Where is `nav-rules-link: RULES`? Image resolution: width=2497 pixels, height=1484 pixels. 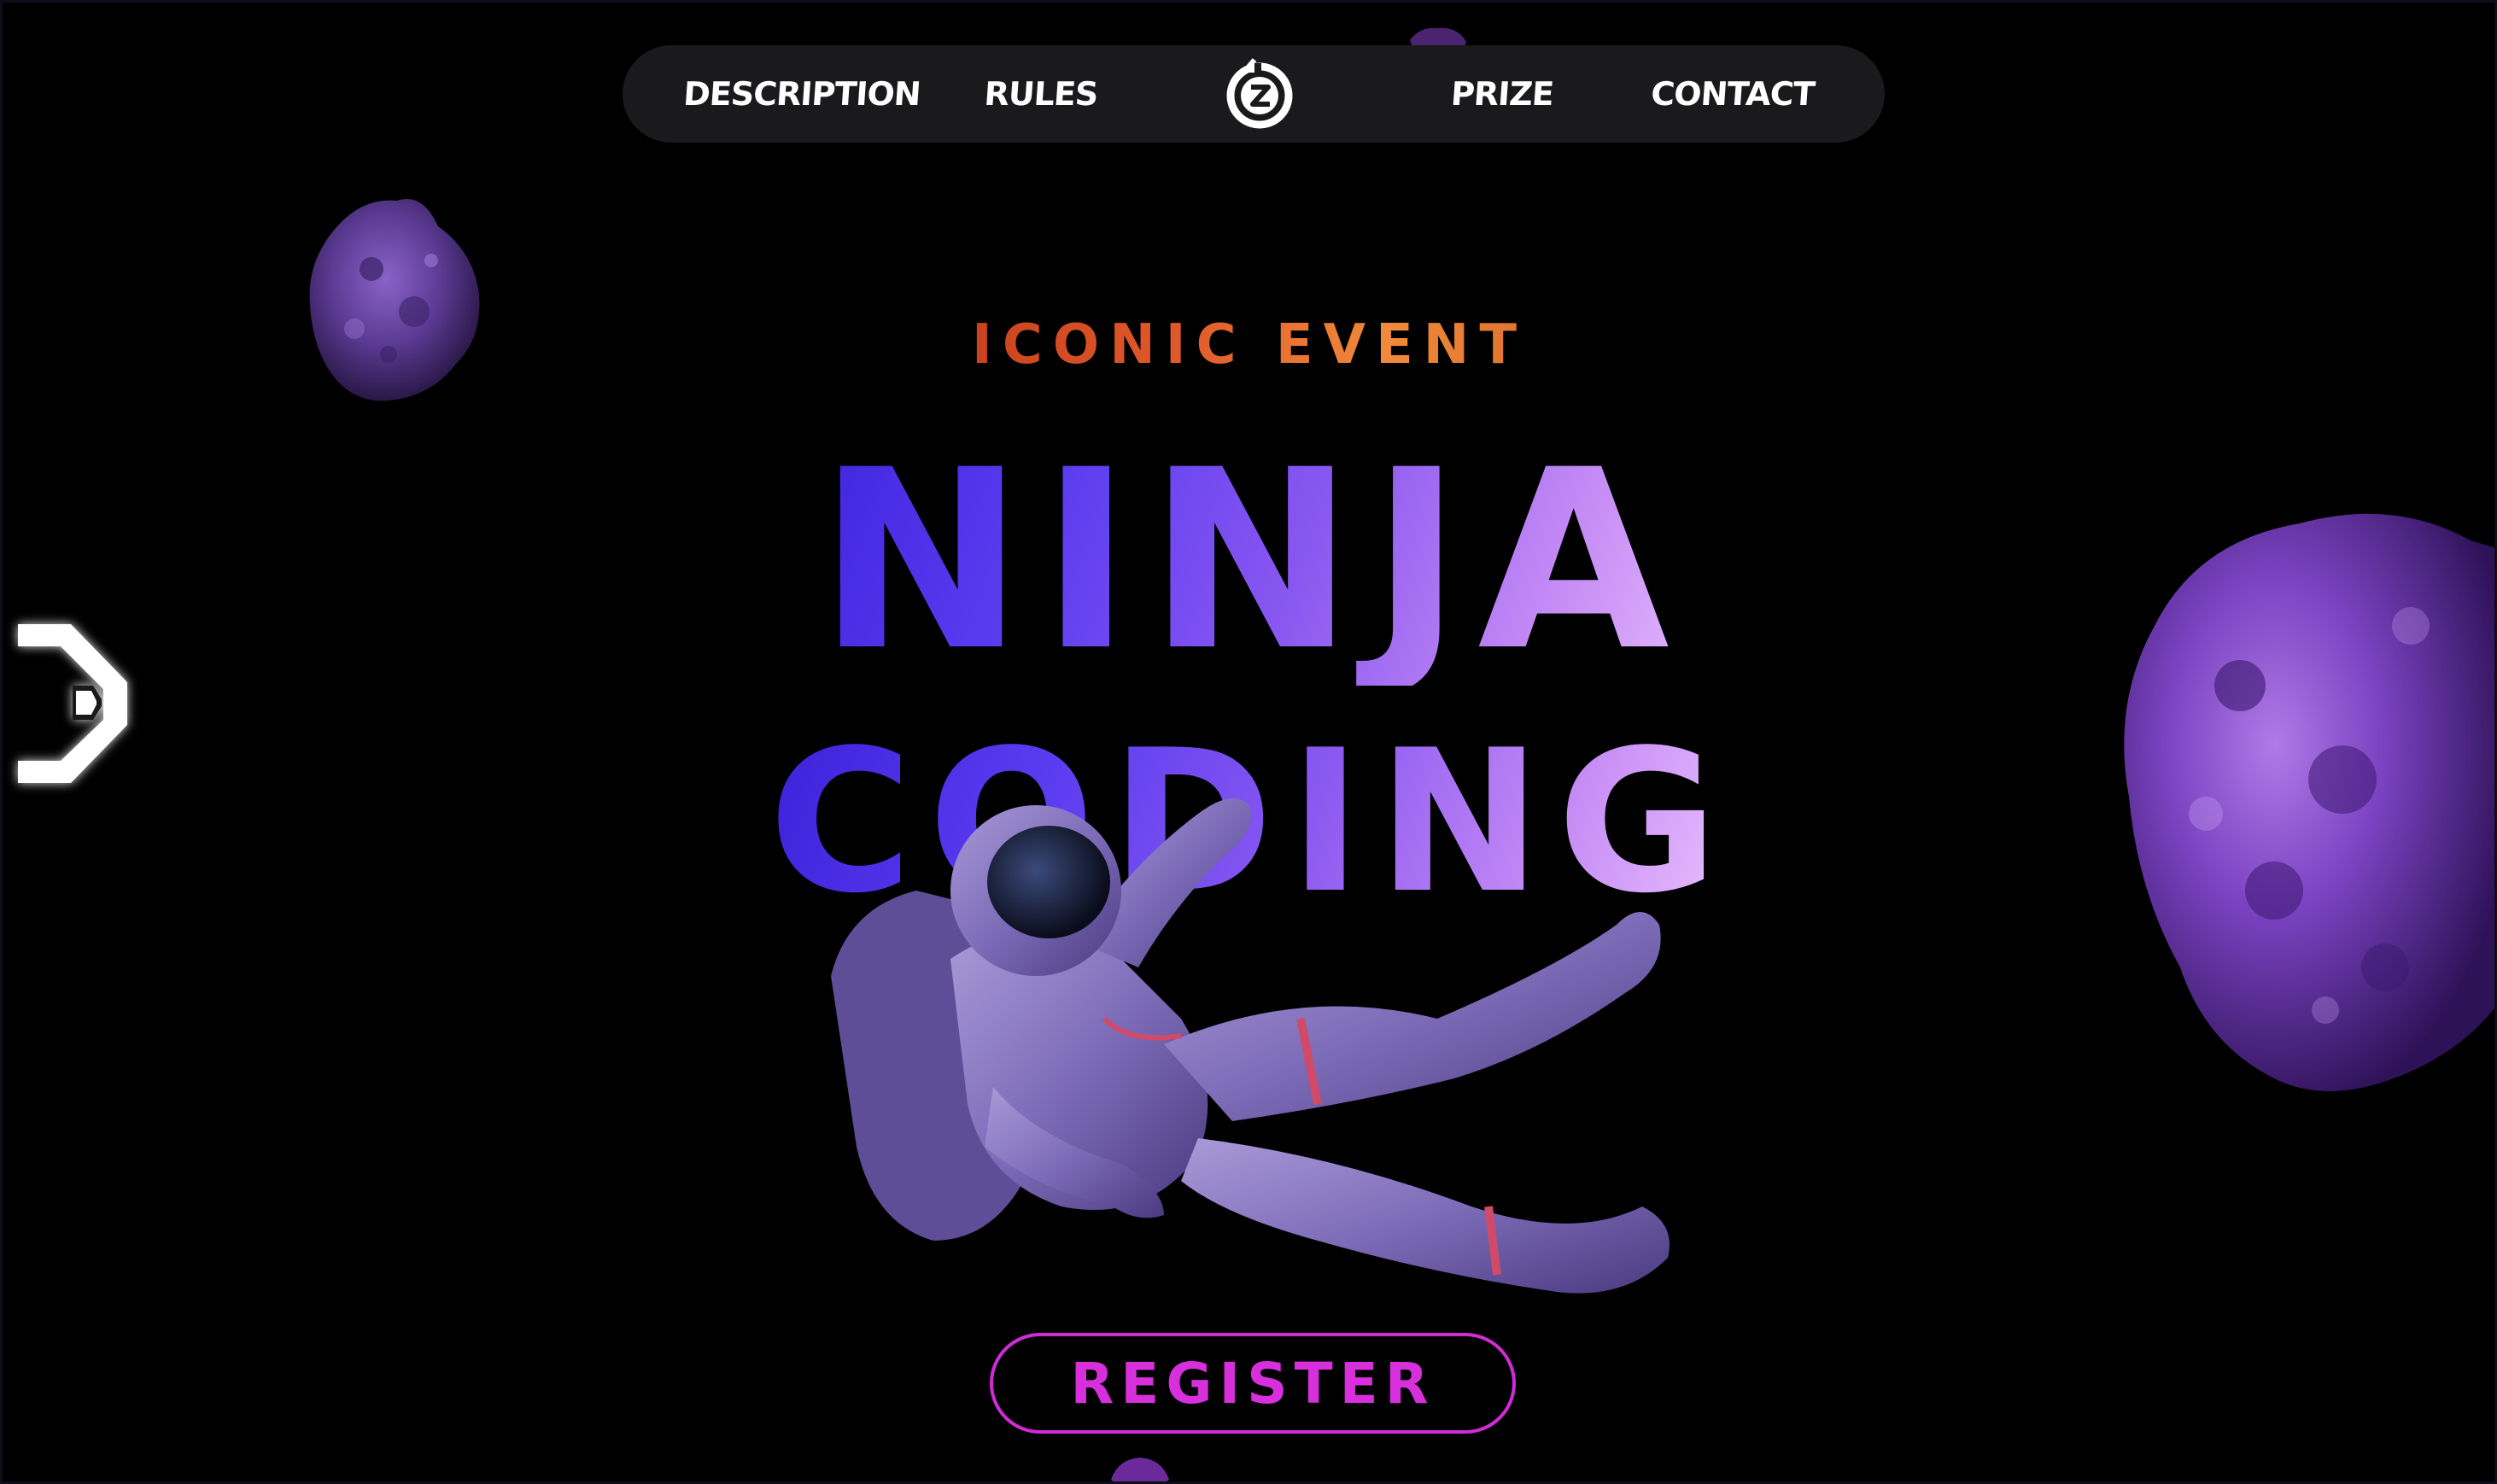
nav-rules-link: RULES is located at coordinates (1041, 94).